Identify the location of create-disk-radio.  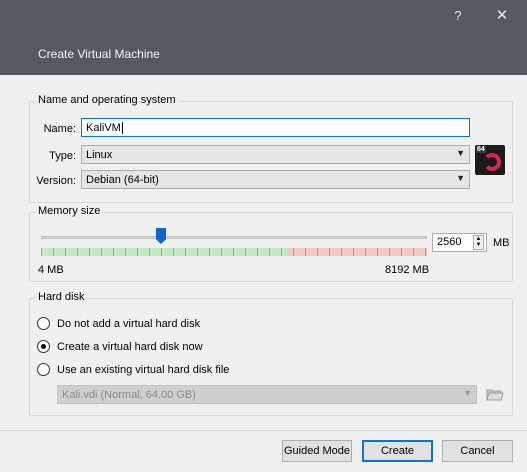
(43, 346).